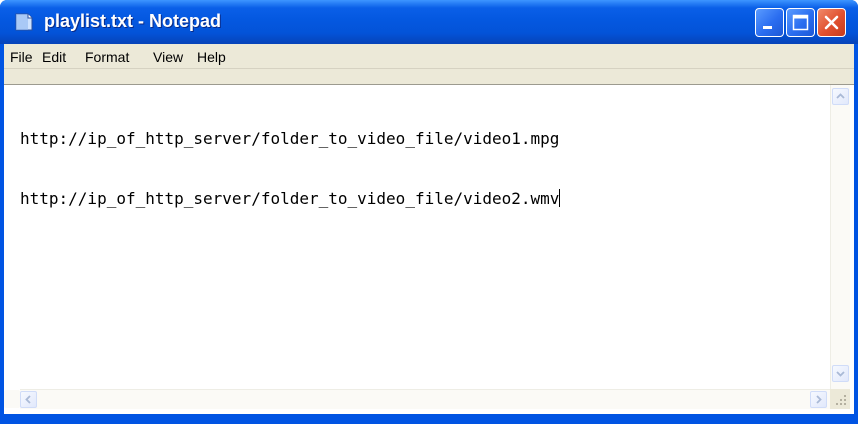  I want to click on scroll-down-button, so click(840, 373).